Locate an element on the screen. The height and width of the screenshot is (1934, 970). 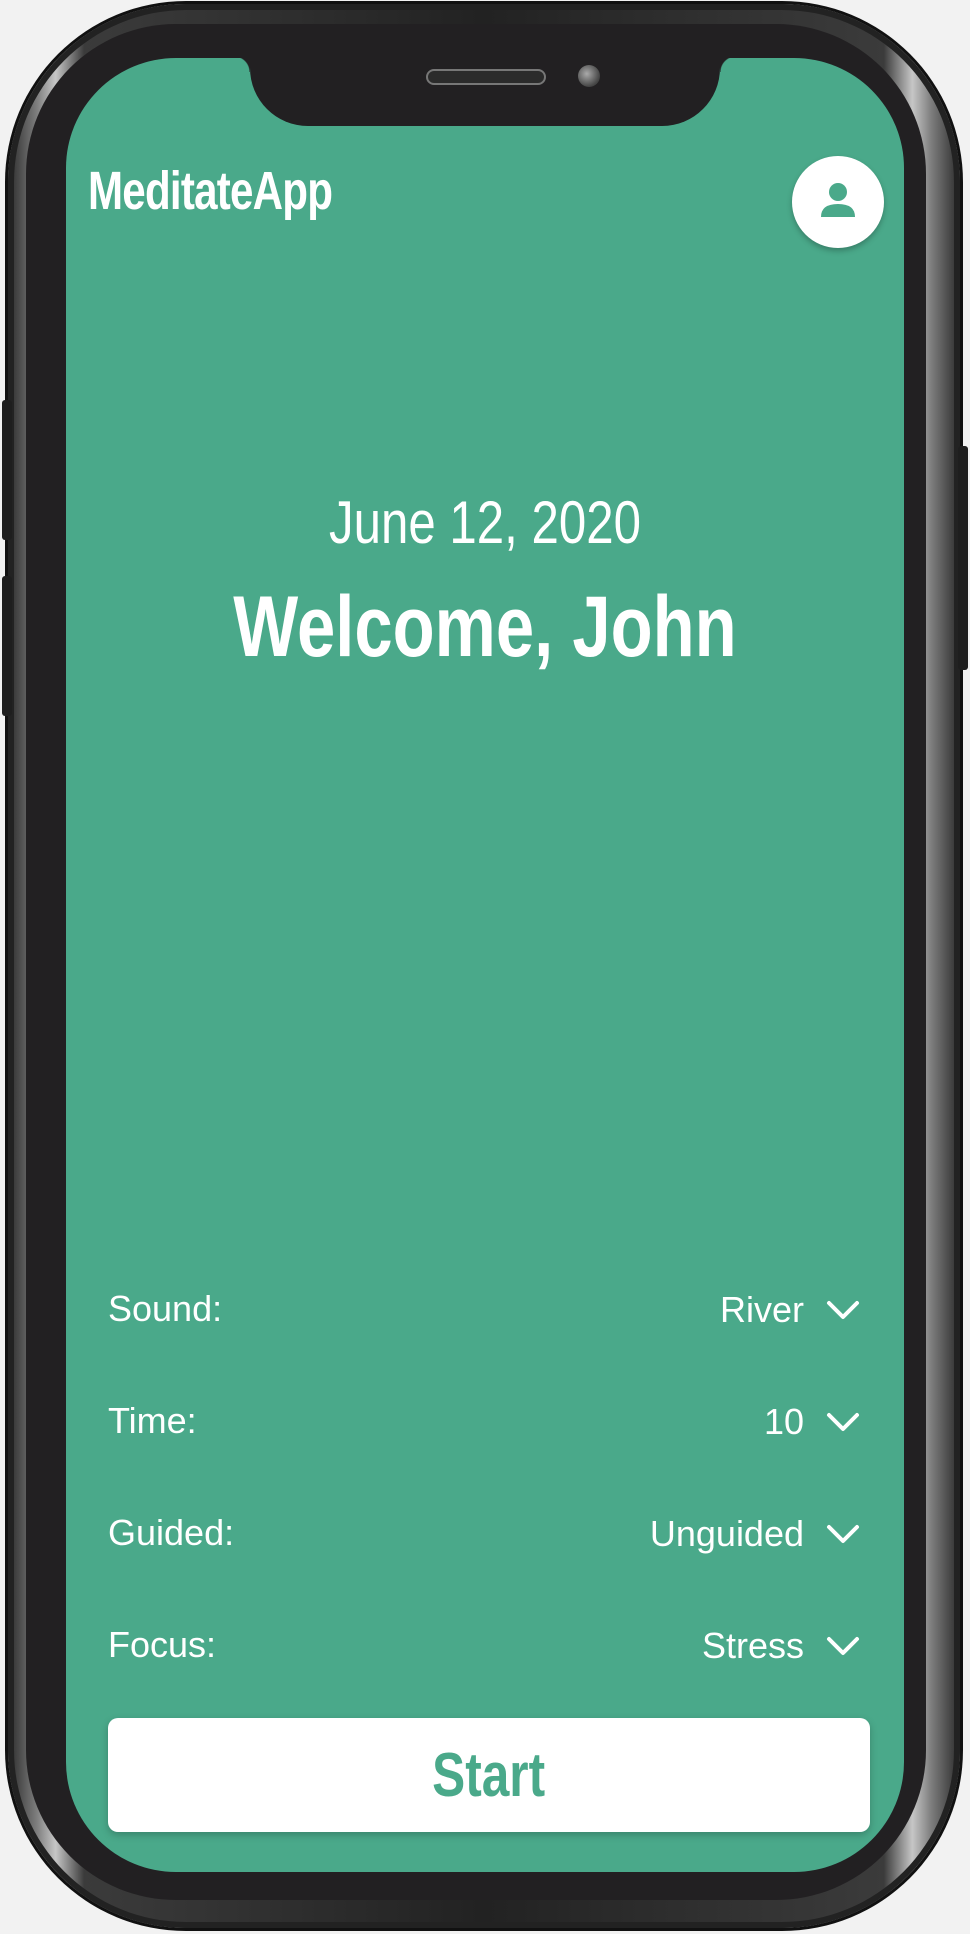
setting-label: Guided: is located at coordinates (171, 1532).